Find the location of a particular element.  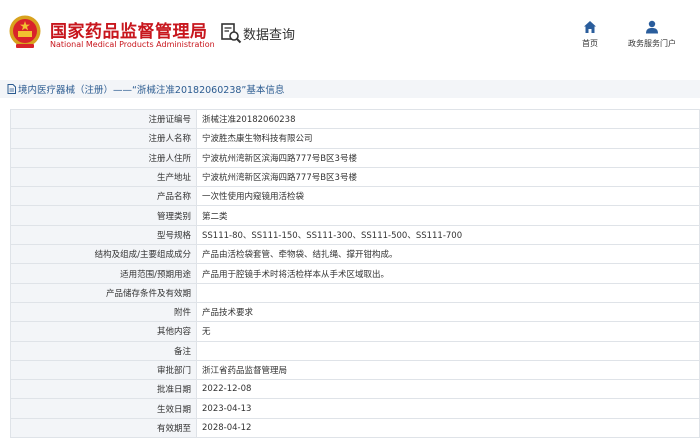

row-value: 宁波胜杰康生物科技有限公司 is located at coordinates (448, 138).